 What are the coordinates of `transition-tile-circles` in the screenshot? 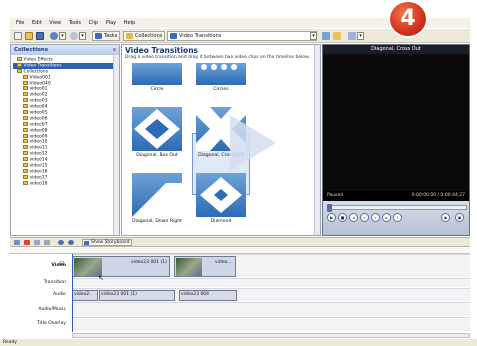 It's located at (221, 74).